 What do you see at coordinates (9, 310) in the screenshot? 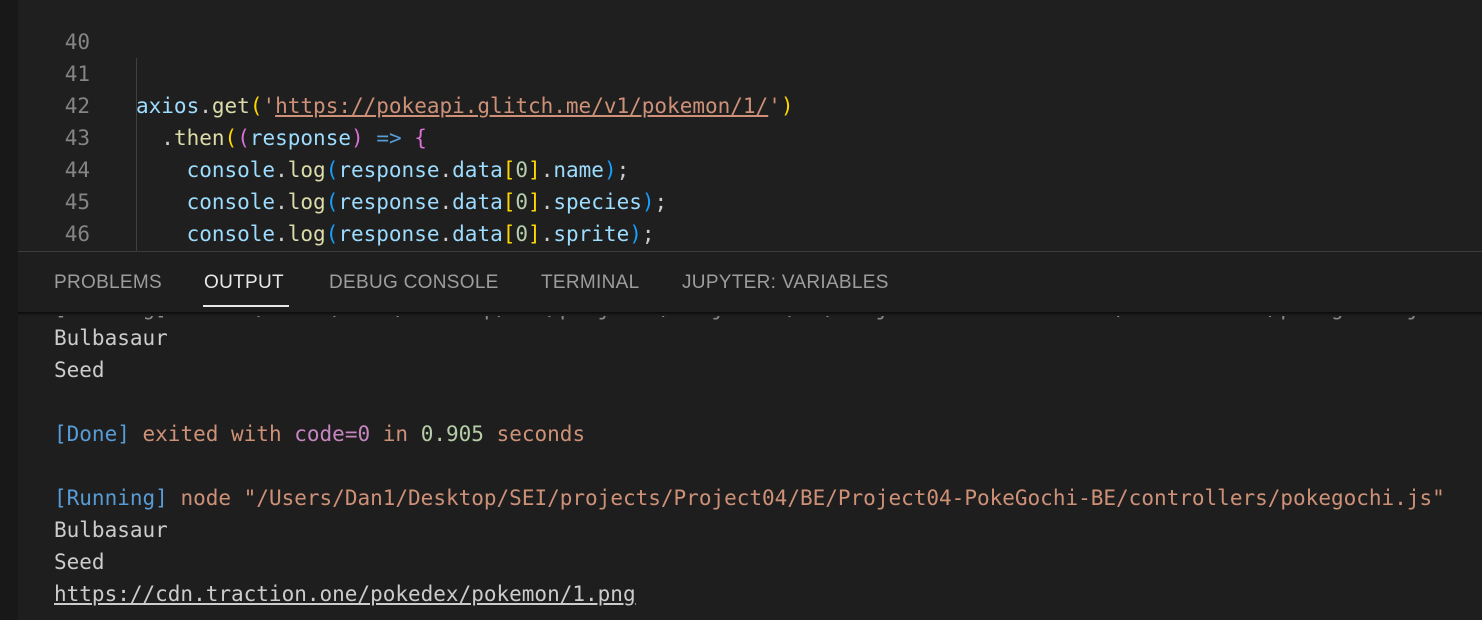
I see `activity-strip` at bounding box center [9, 310].